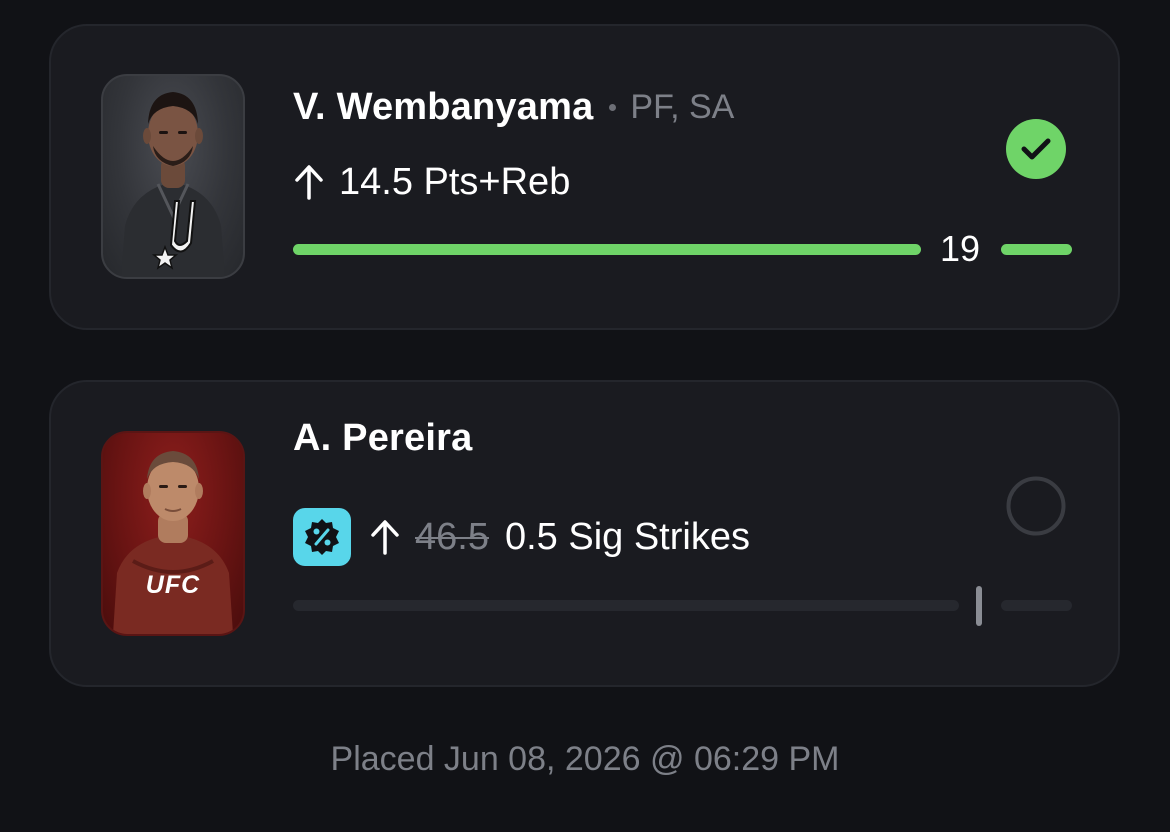 Image resolution: width=1170 pixels, height=832 pixels. I want to click on discount-badge-icon, so click(322, 537).